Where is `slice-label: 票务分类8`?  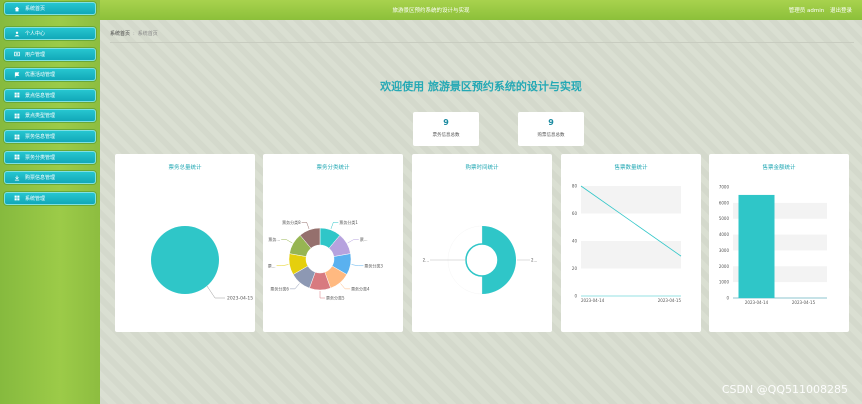 slice-label: 票务分类8 is located at coordinates (291, 222).